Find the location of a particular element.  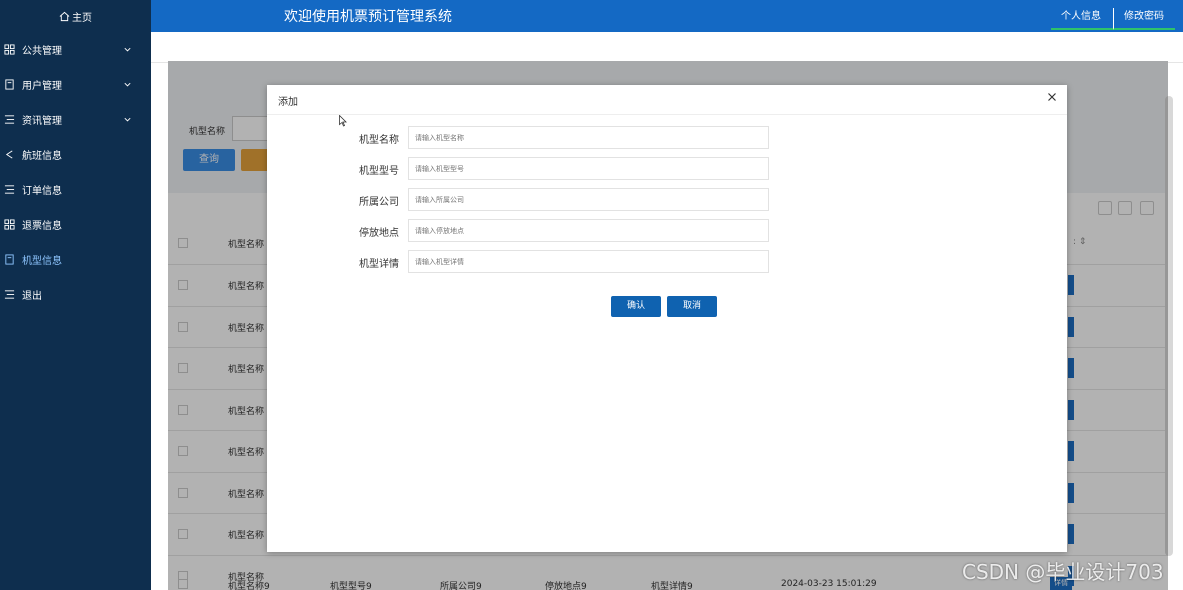

close-icon is located at coordinates (1052, 97).